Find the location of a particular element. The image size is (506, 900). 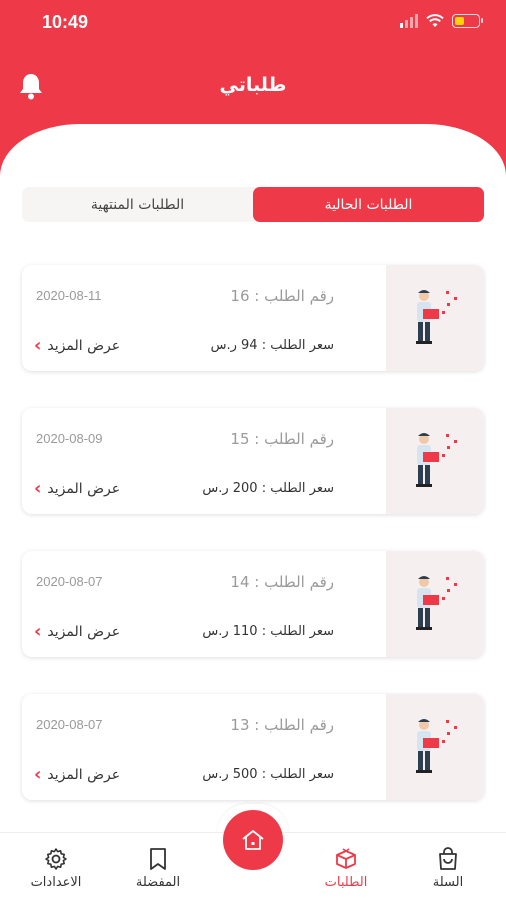

order-price: سعر الطلب : 94 ر.س is located at coordinates (272, 345).